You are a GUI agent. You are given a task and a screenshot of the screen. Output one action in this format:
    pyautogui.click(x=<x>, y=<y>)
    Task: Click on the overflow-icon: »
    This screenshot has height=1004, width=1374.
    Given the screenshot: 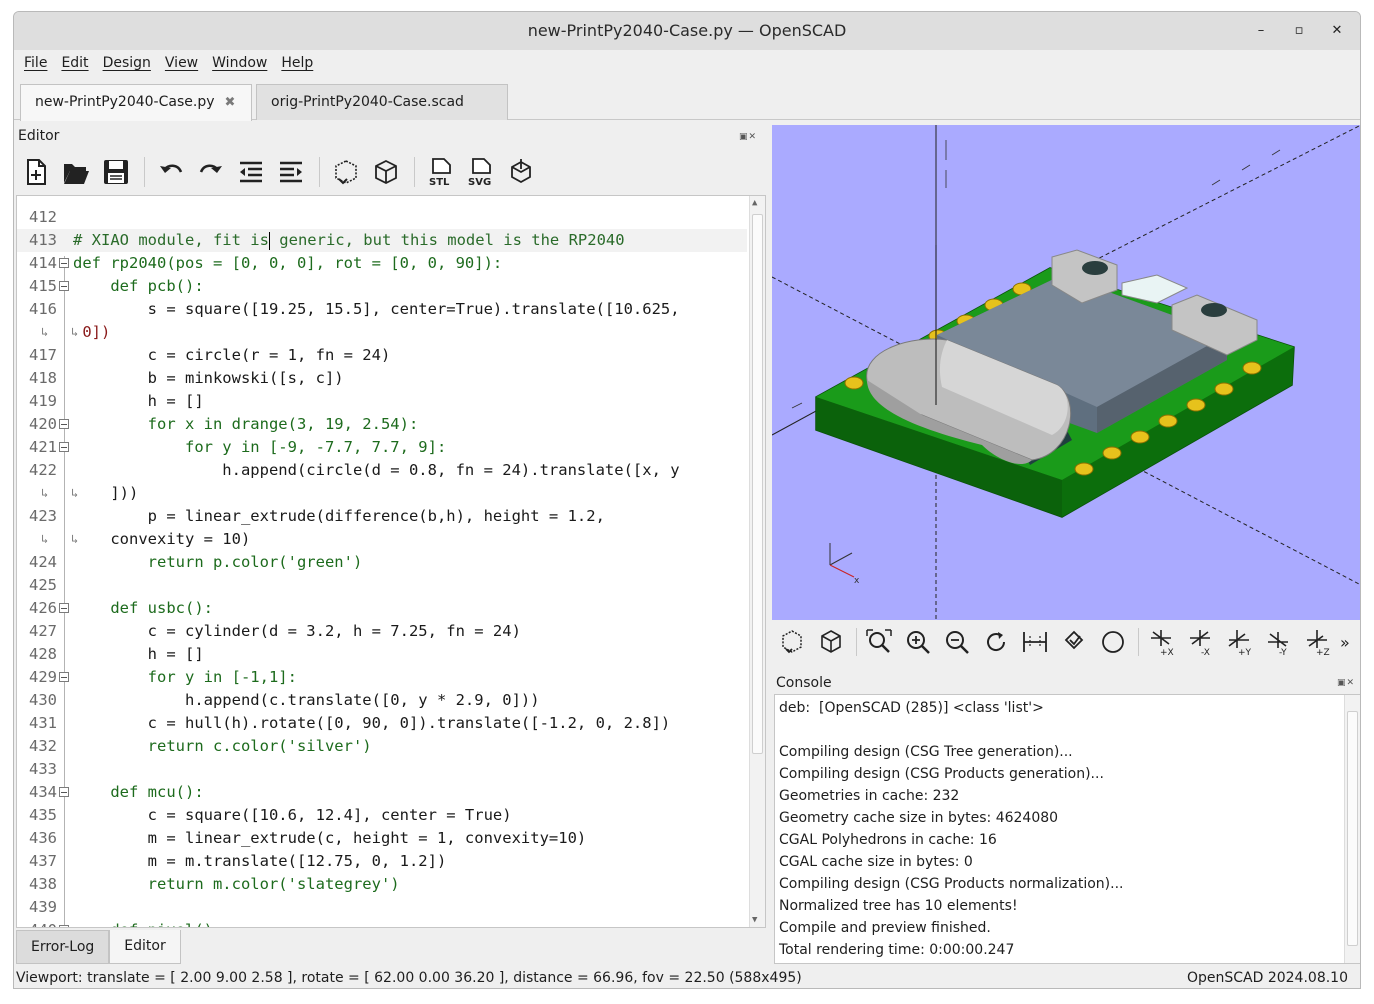 What is the action you would take?
    pyautogui.click(x=1345, y=642)
    